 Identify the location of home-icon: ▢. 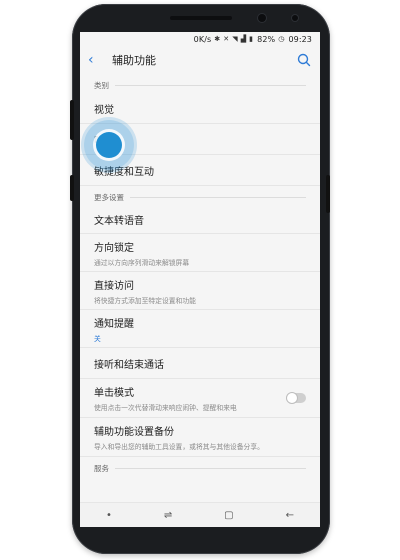
(228, 515).